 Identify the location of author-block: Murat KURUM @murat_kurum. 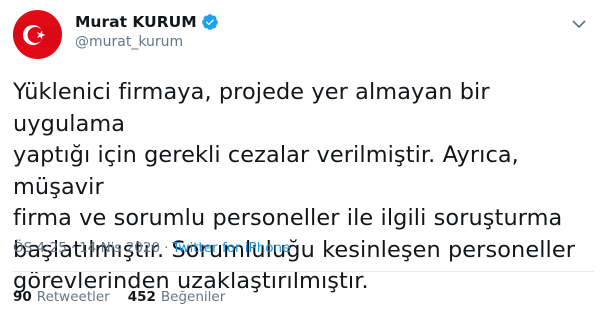
(147, 31).